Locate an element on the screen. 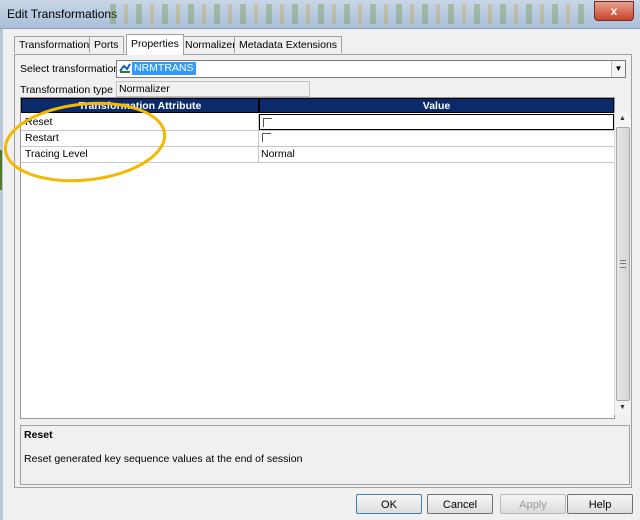  grip-line is located at coordinates (623, 263).